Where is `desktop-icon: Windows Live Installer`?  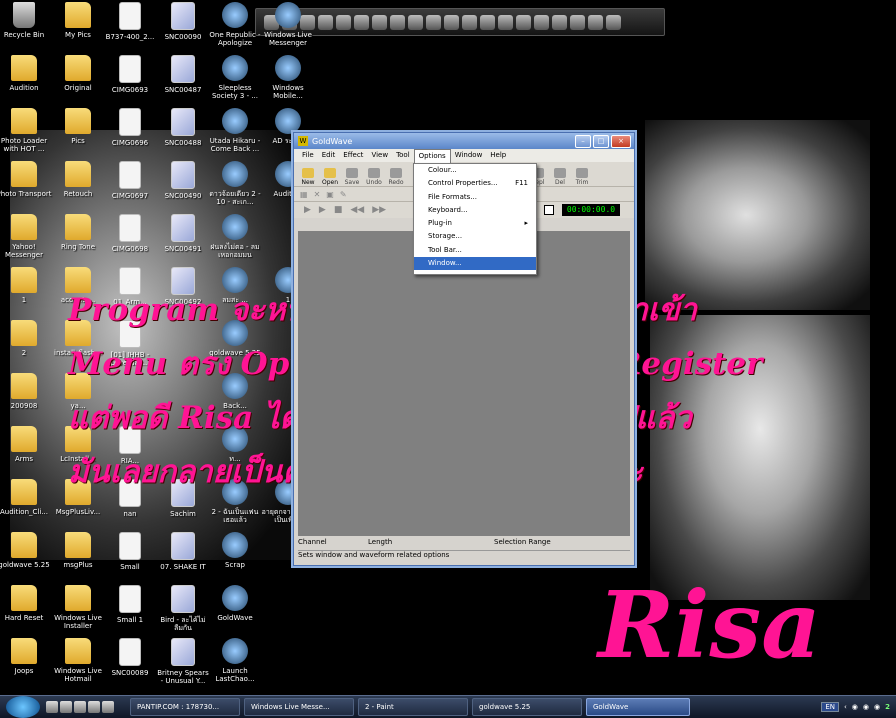 desktop-icon: Windows Live Installer is located at coordinates (78, 607).